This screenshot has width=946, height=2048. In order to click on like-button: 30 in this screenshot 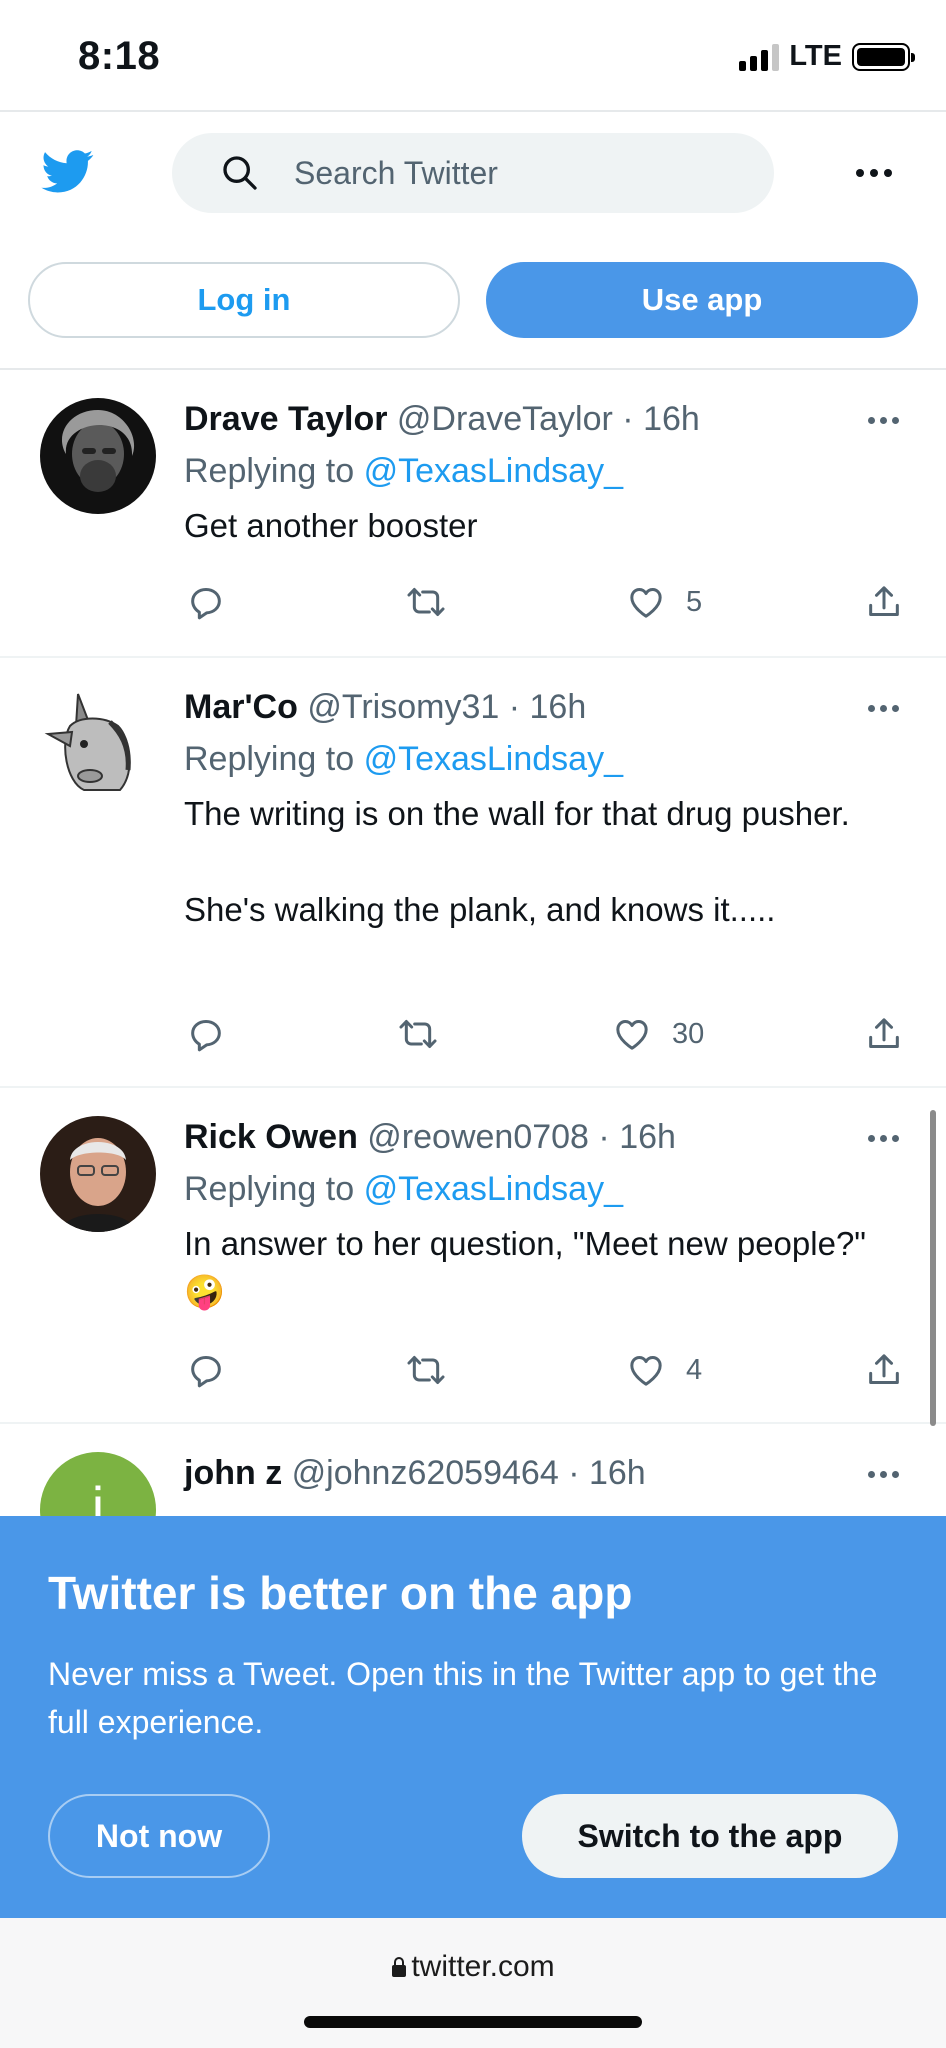, I will do `click(658, 1034)`.